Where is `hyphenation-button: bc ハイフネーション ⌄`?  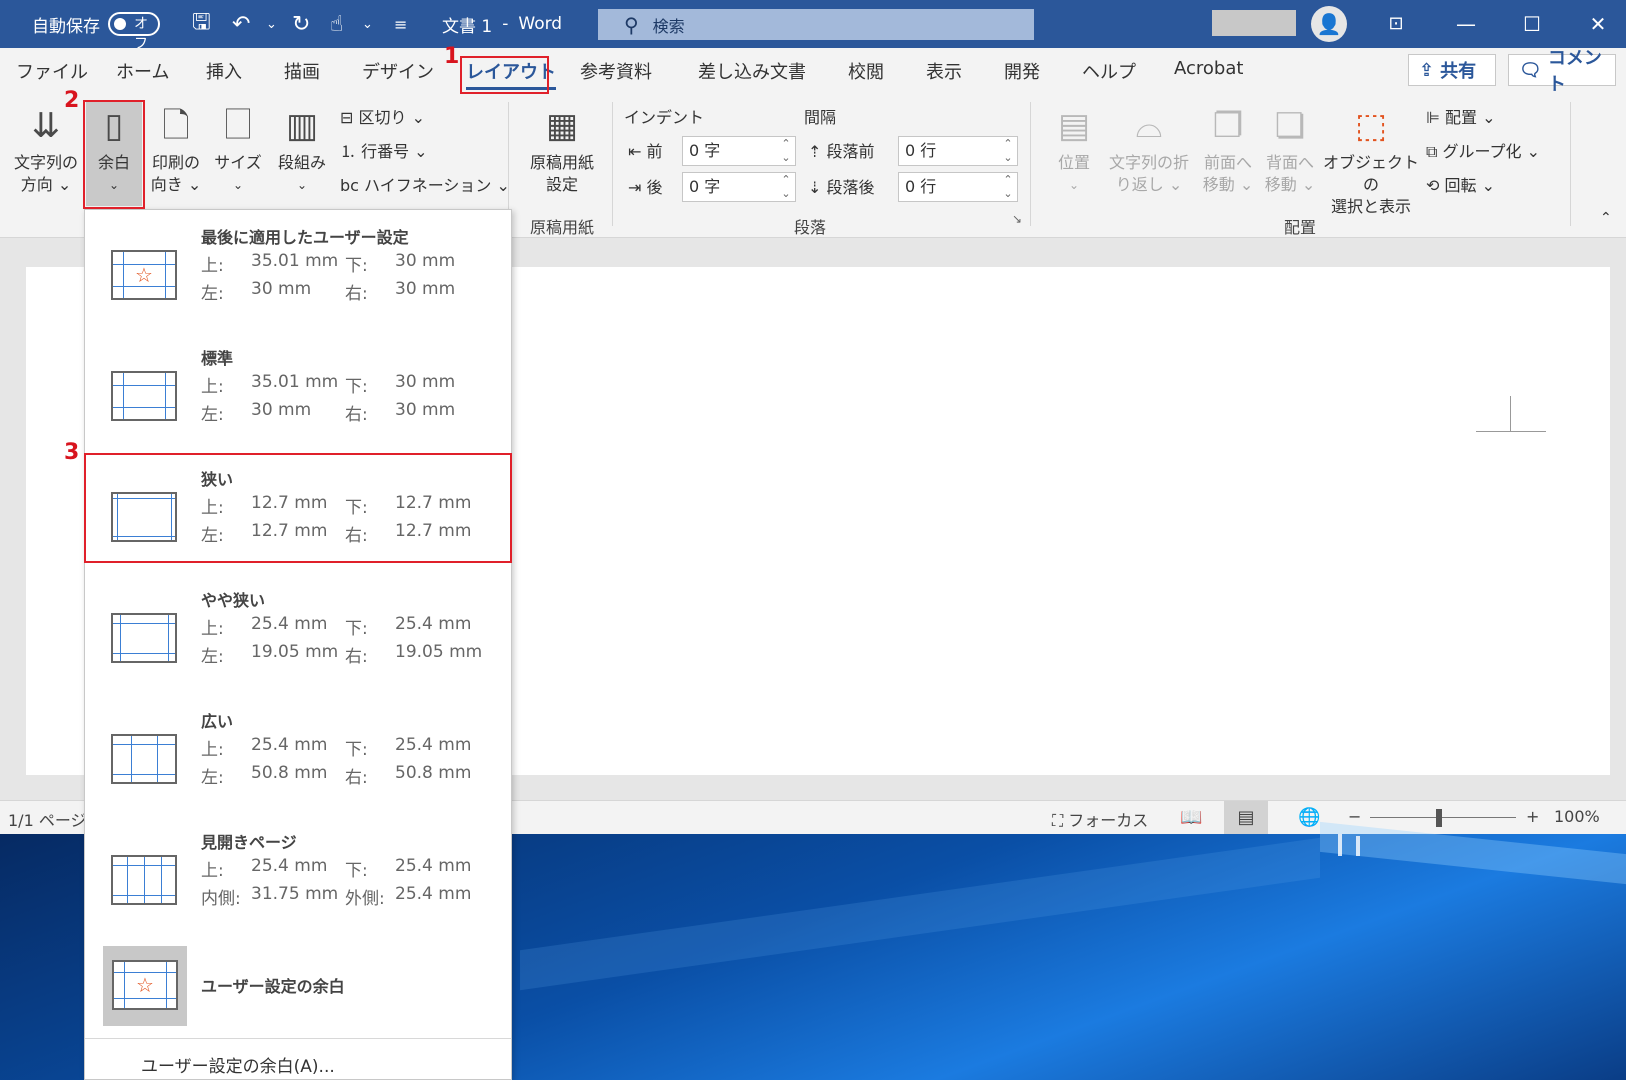 hyphenation-button: bc ハイフネーション ⌄ is located at coordinates (425, 184).